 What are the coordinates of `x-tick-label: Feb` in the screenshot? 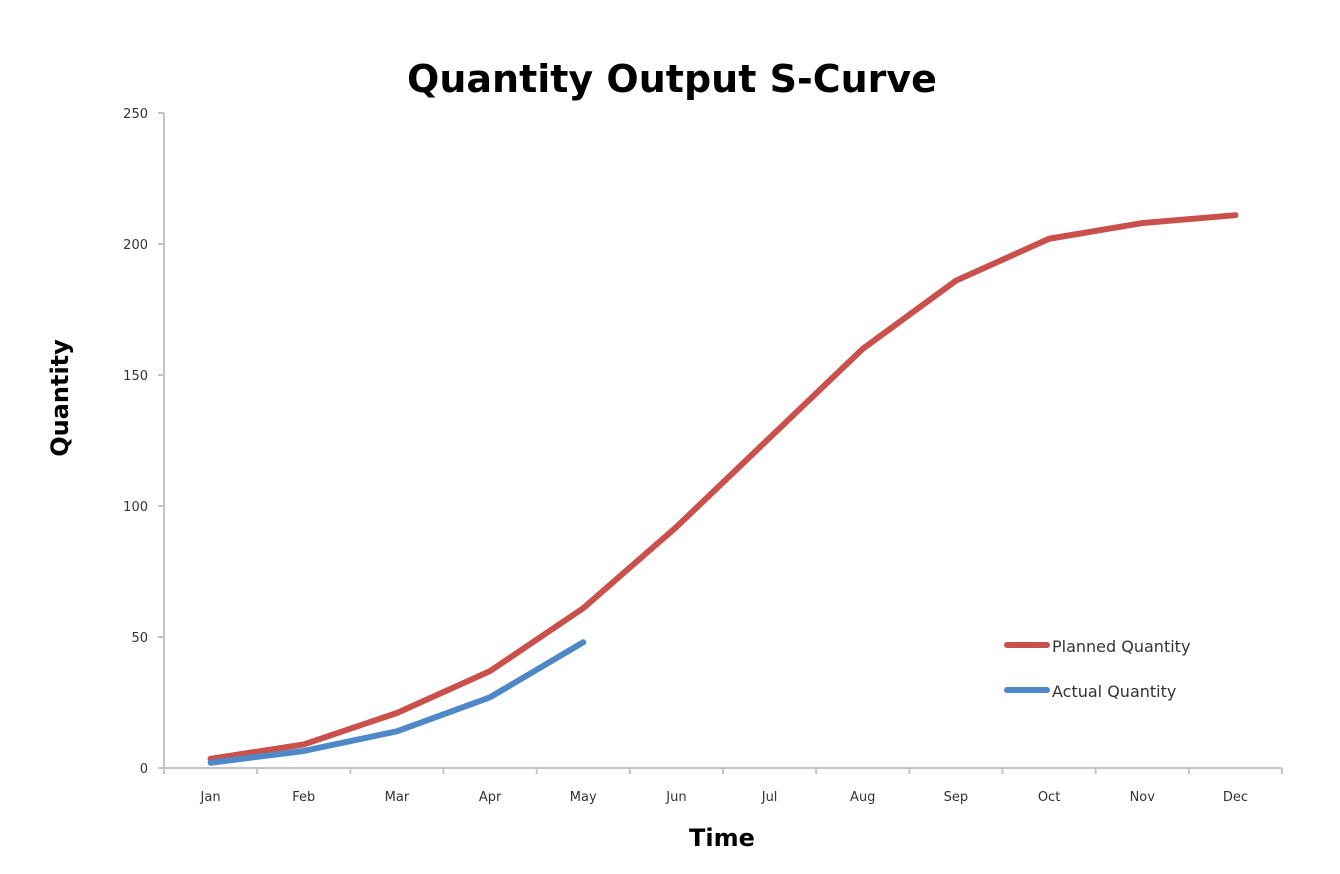 It's located at (303, 797).